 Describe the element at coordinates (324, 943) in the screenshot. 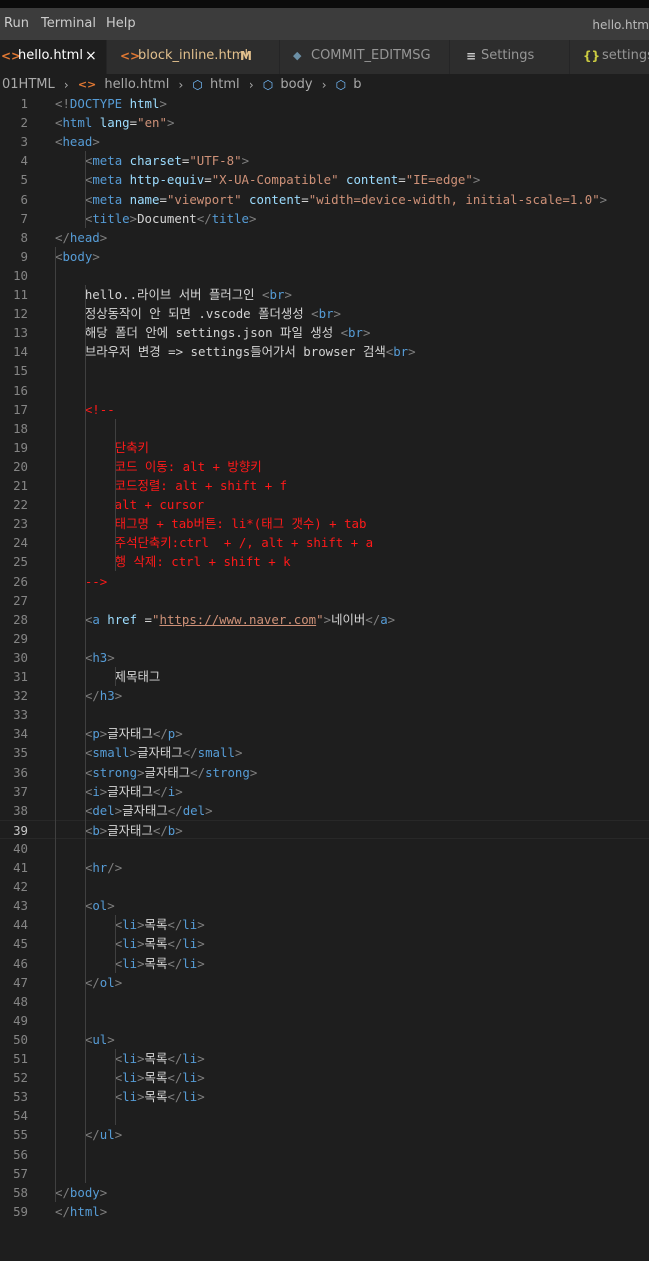

I see `code-line: 45 <li>목록</li>` at that location.